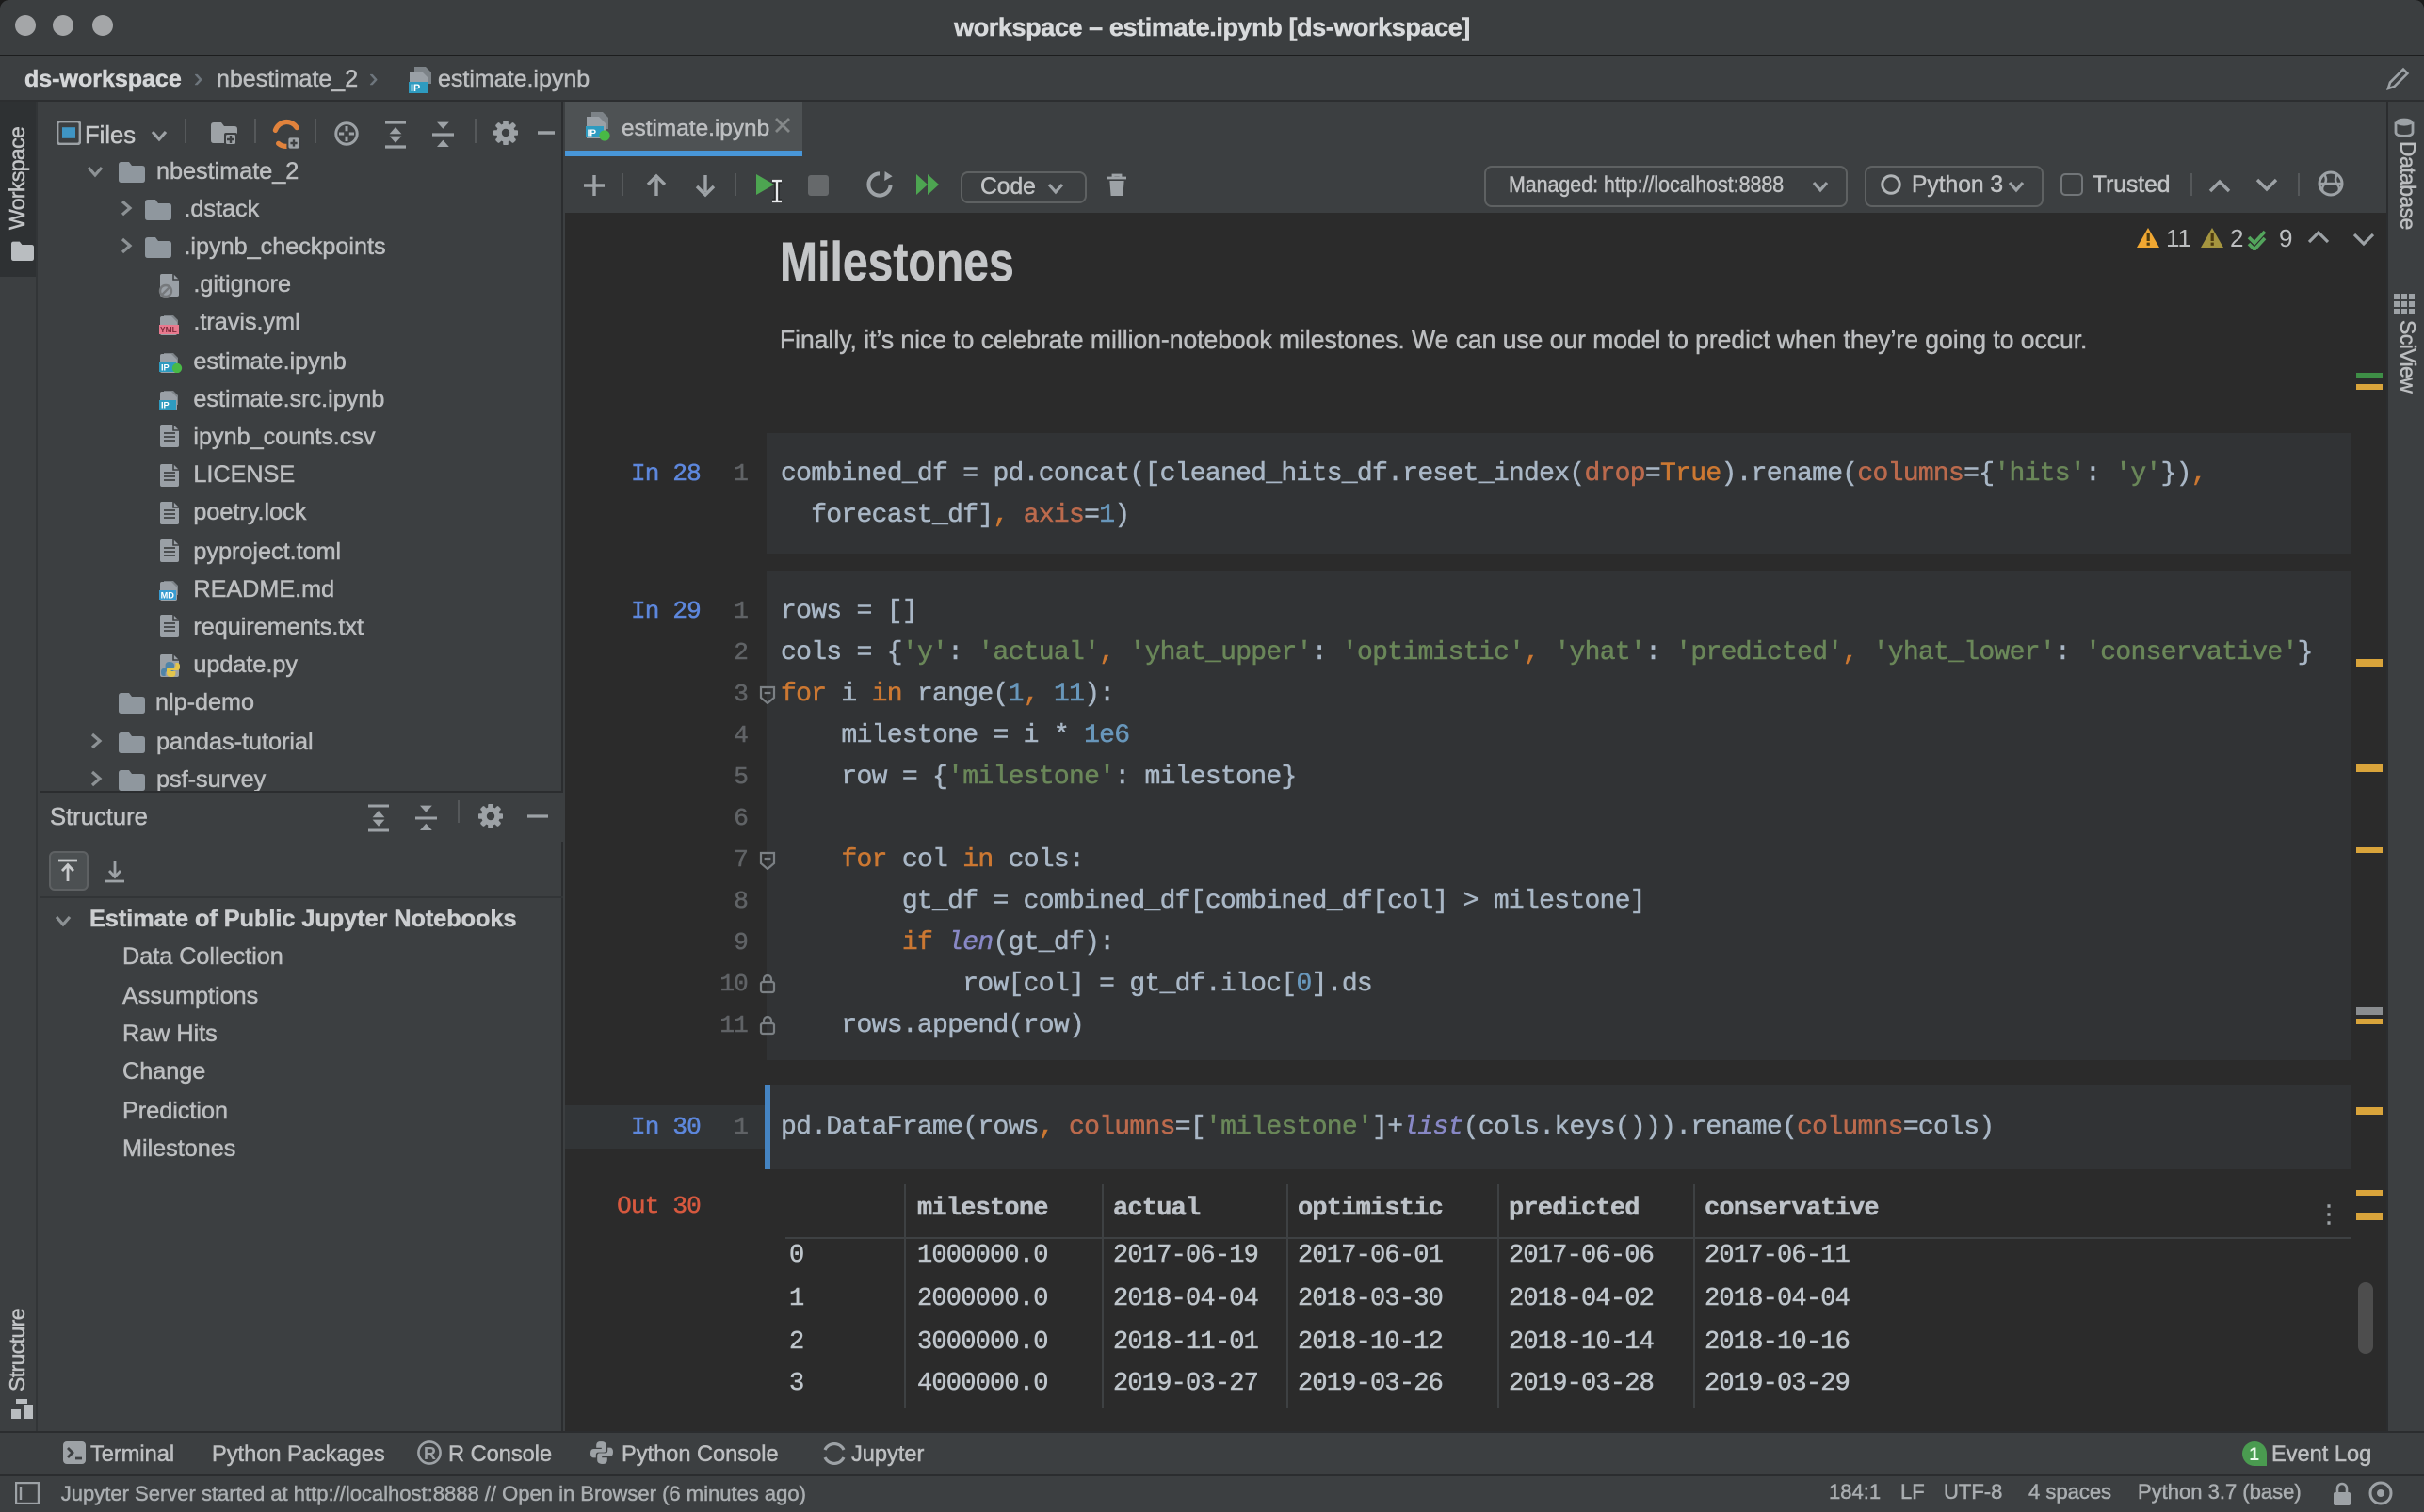  I want to click on svg-text: MD, so click(168, 596).